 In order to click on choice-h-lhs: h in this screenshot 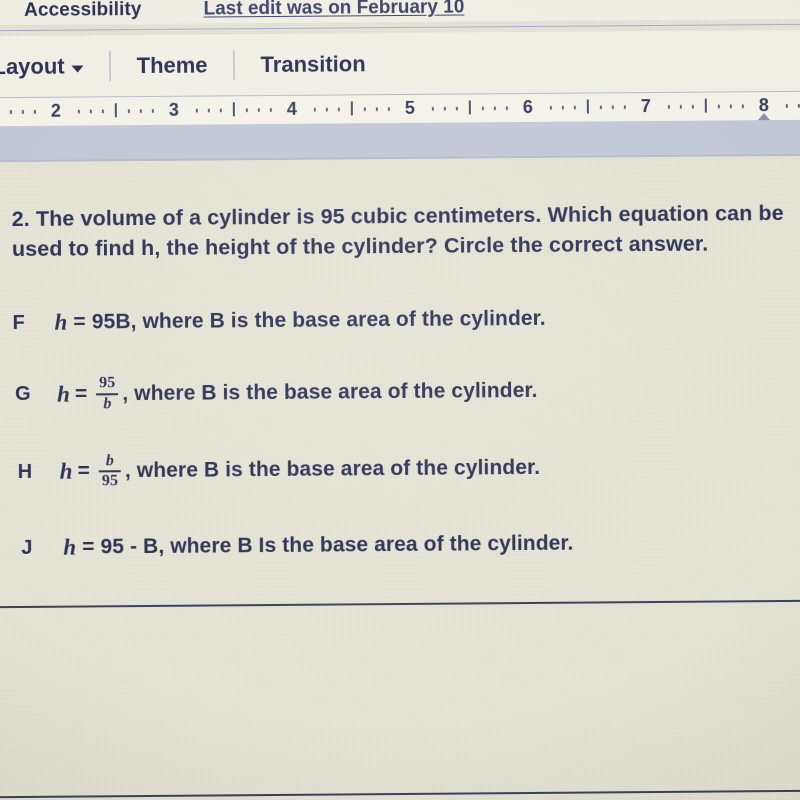, I will do `click(66, 471)`.